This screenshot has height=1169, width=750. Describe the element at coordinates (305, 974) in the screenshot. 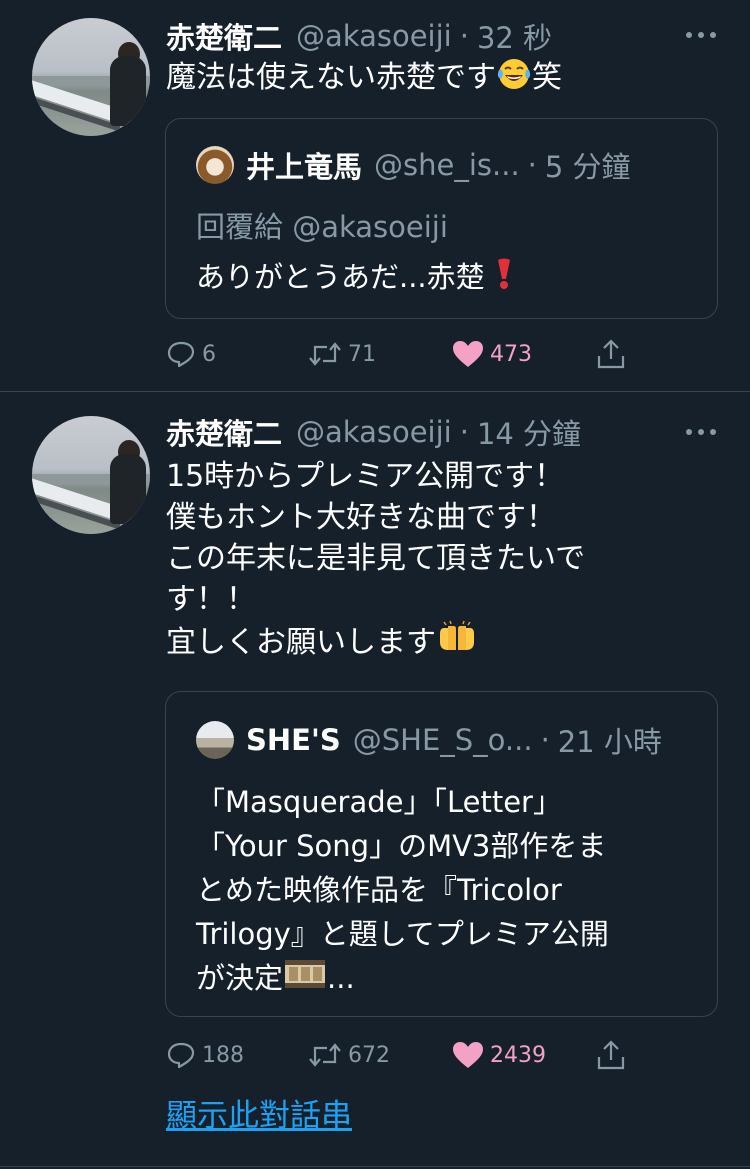

I see `film-frames-icon` at that location.